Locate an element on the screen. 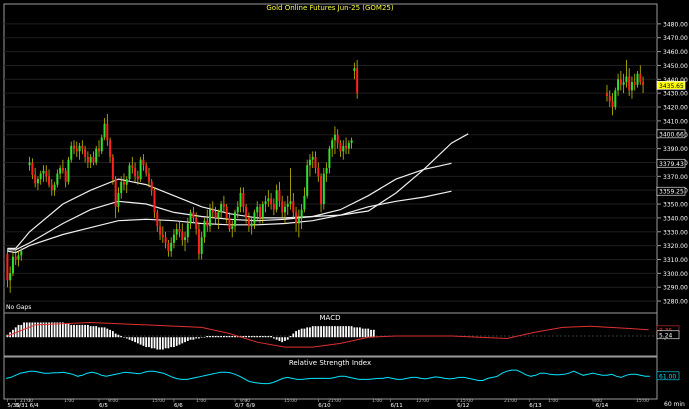 Image resolution: width=689 pixels, height=409 pixels. date-tick-label: 6/5 is located at coordinates (103, 406).